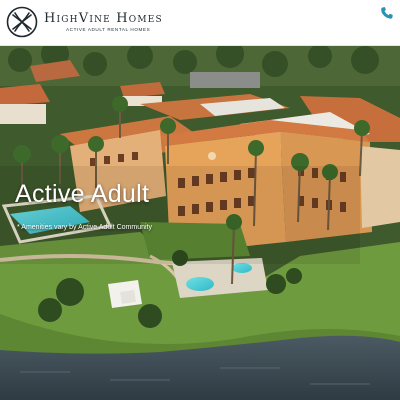 This screenshot has height=400, width=400. I want to click on phone-icon, so click(387, 13).